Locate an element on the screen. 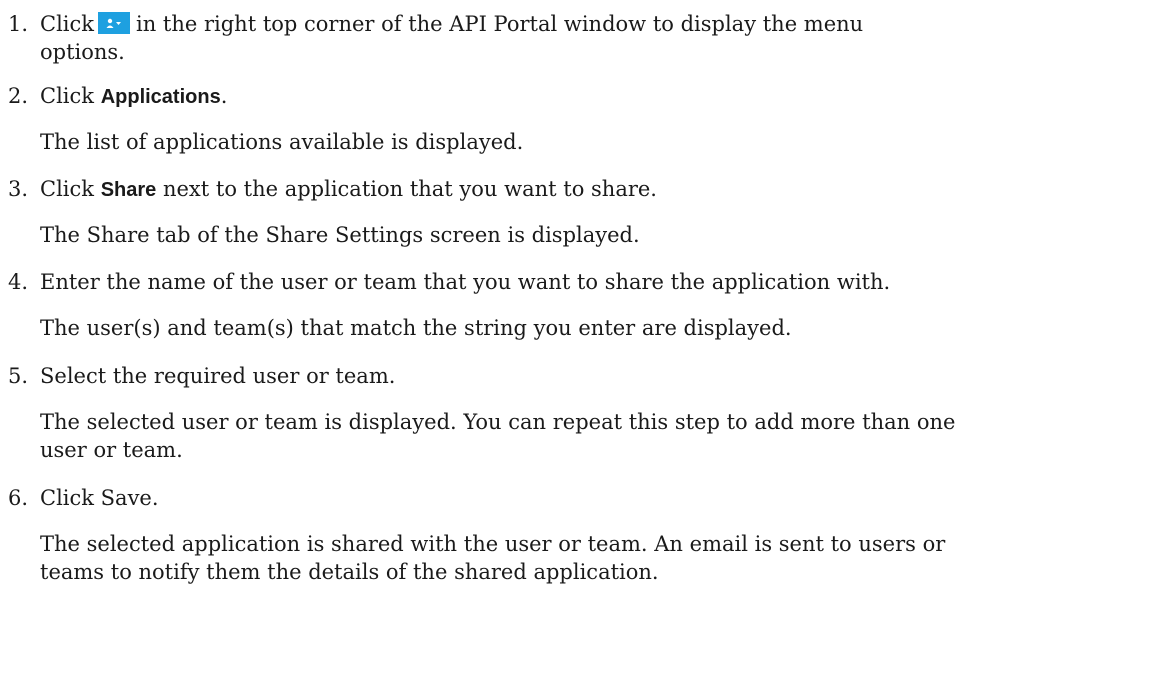 This screenshot has width=1161, height=677. step-number: 6. is located at coordinates (18, 498).